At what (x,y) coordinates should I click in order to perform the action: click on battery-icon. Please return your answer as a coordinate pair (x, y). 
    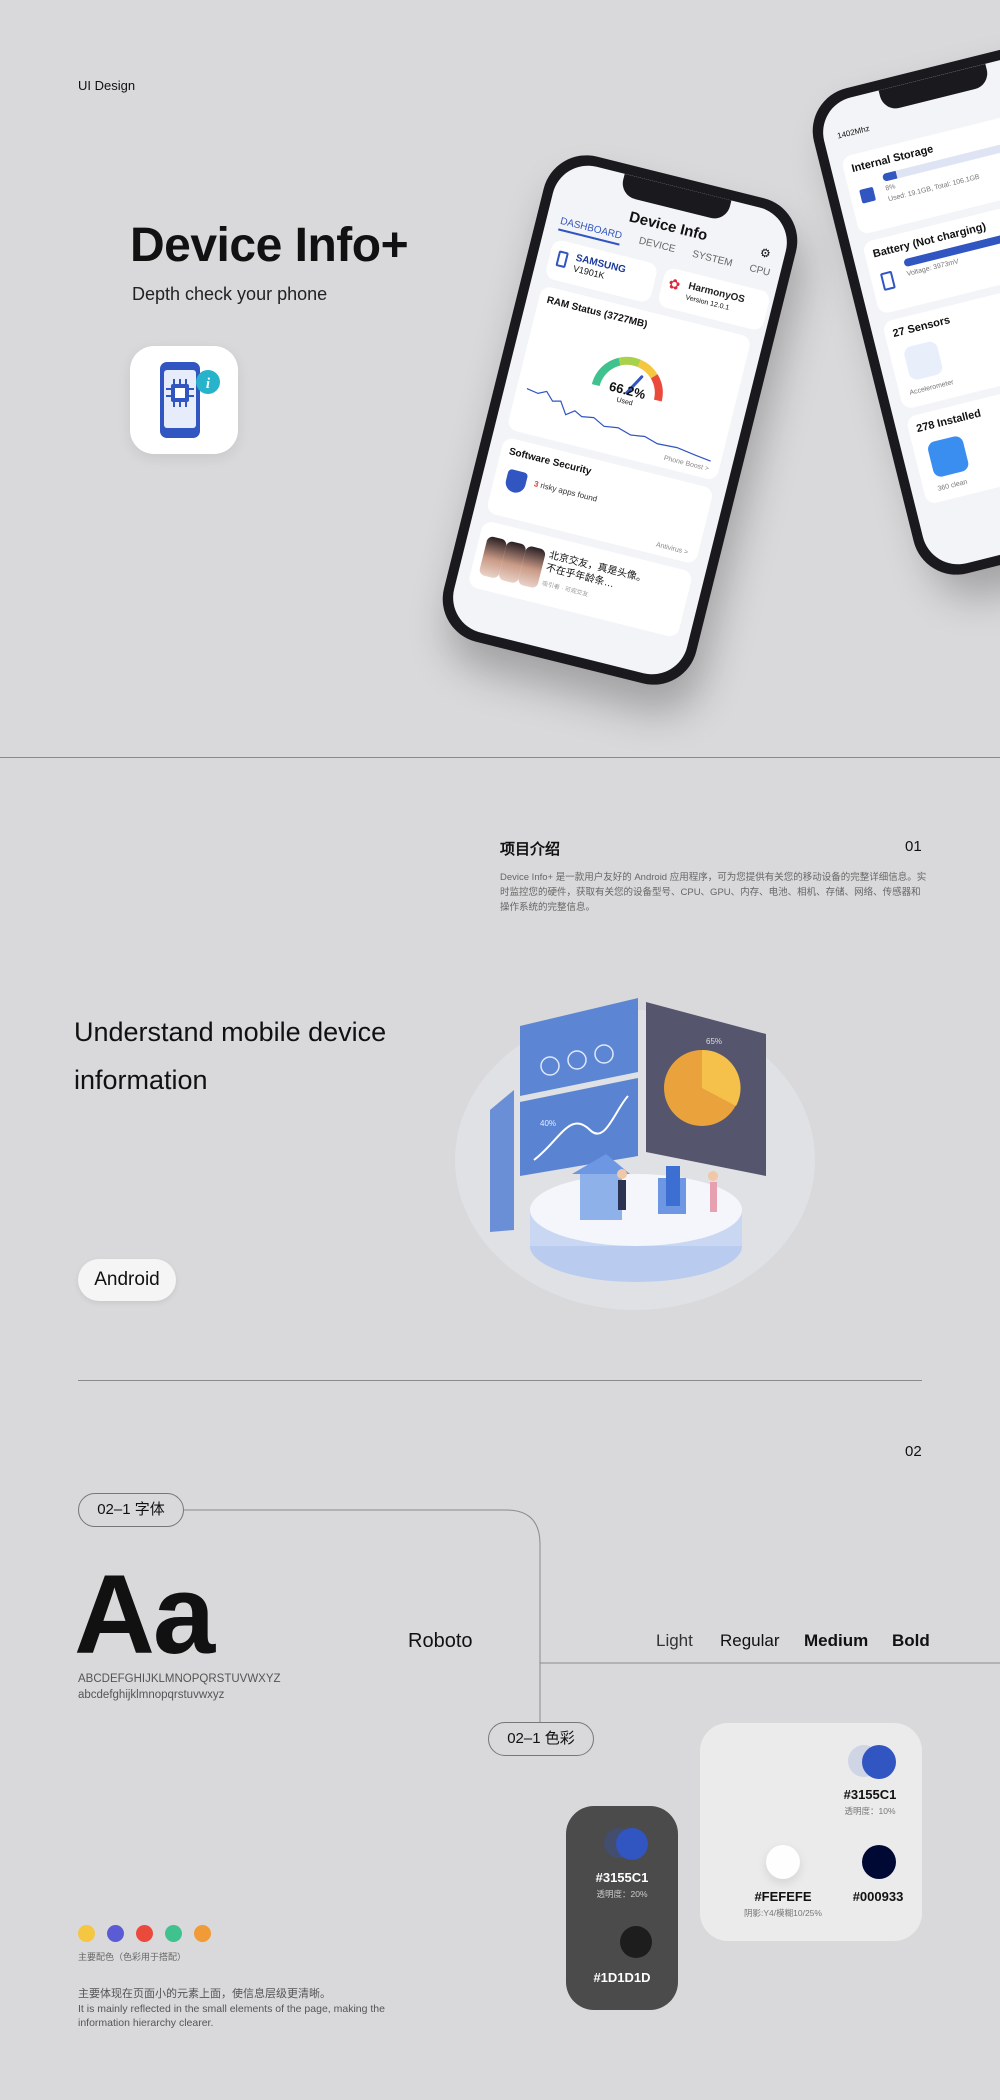
    Looking at the image, I should click on (887, 281).